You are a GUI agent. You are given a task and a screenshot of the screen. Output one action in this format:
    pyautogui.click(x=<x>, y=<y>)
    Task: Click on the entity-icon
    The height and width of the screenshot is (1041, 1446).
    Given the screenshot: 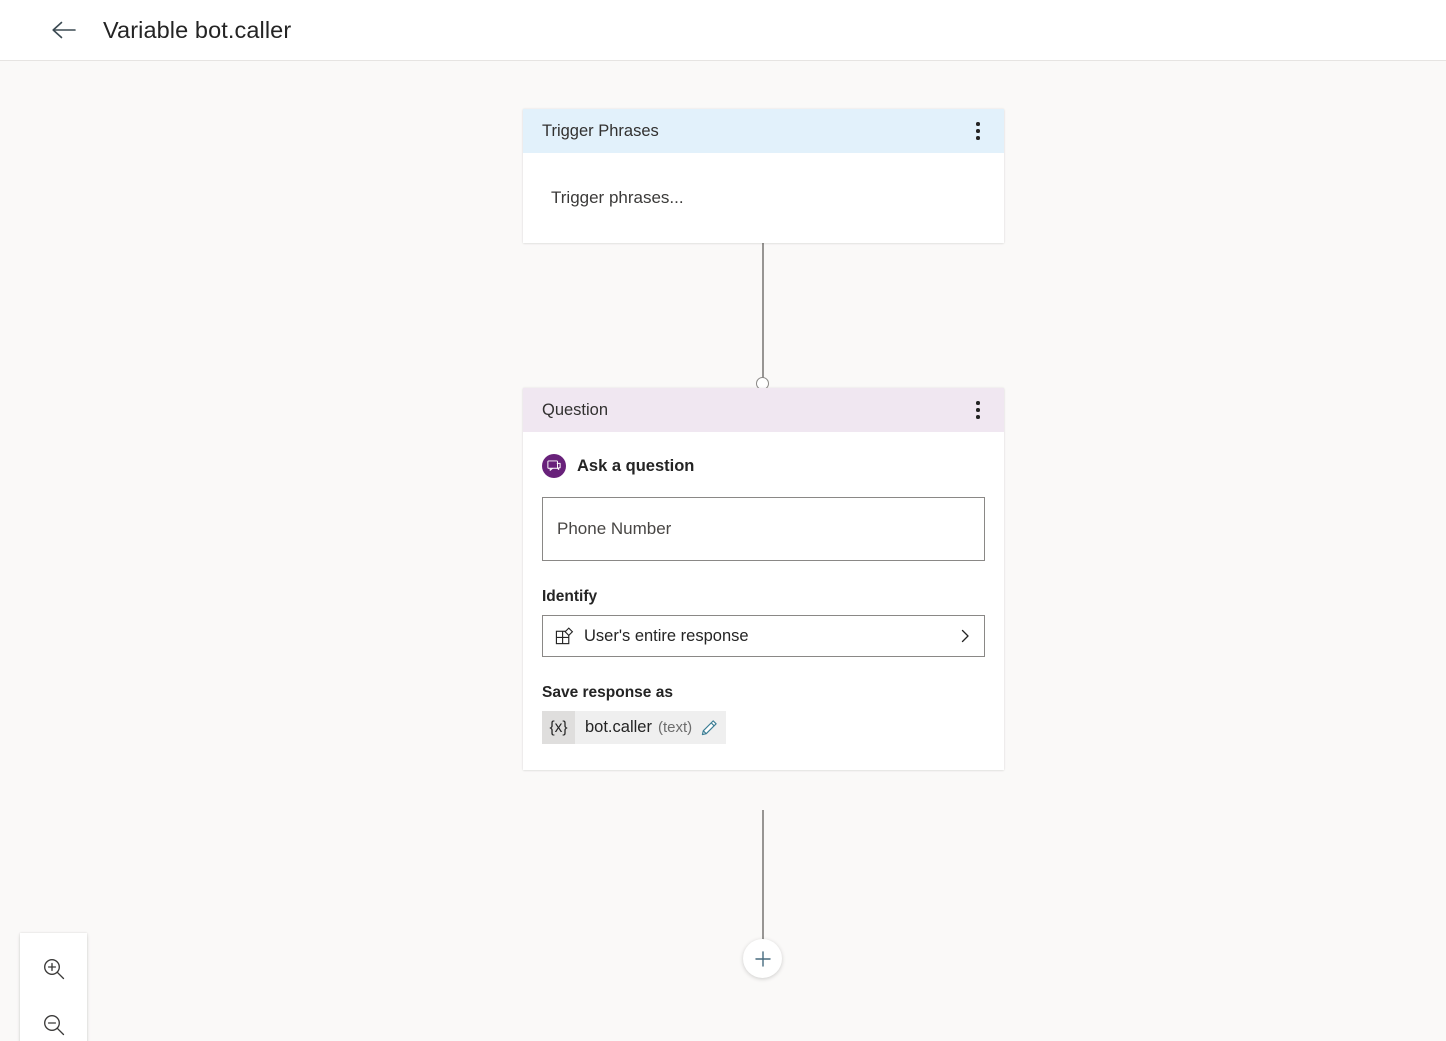 What is the action you would take?
    pyautogui.click(x=564, y=636)
    